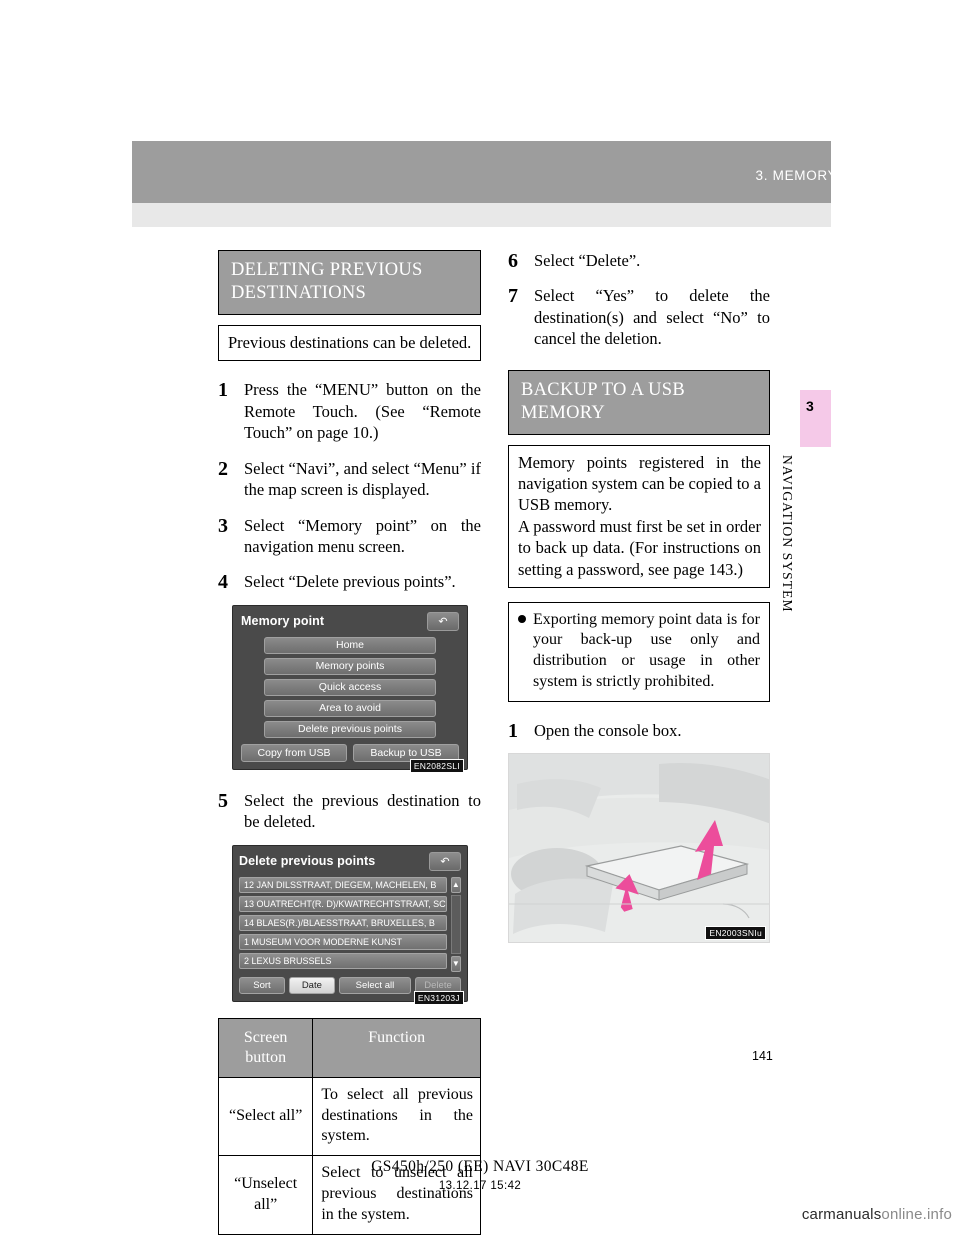 Image resolution: width=960 pixels, height=1242 pixels. Describe the element at coordinates (350, 645) in the screenshot. I see `memory-point-button-home: Home` at that location.